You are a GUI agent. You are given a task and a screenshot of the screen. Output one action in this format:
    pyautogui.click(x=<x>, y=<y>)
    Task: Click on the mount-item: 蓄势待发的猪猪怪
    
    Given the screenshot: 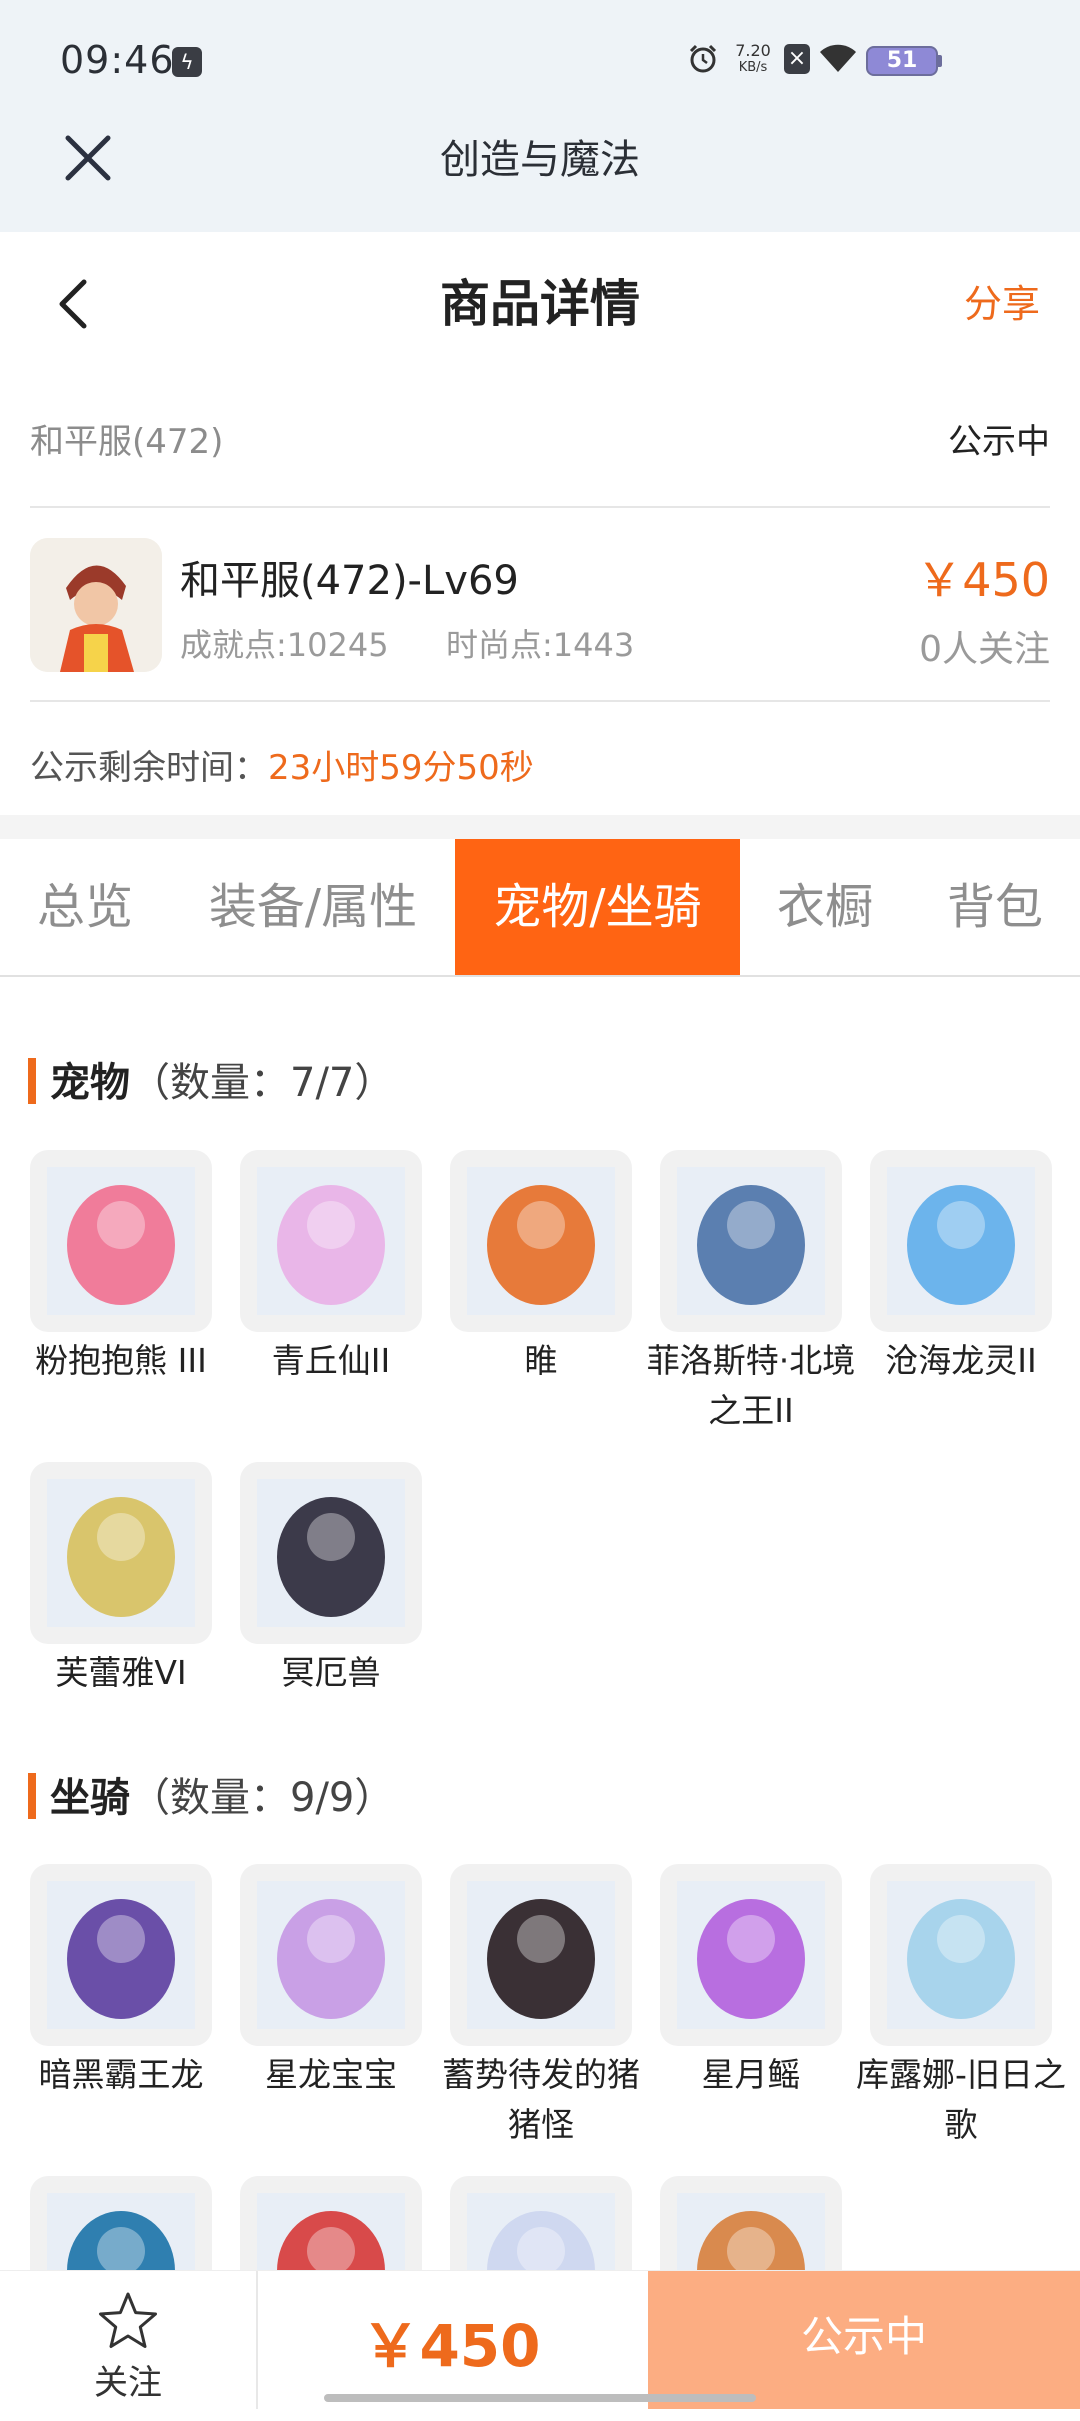 What is the action you would take?
    pyautogui.click(x=541, y=2007)
    